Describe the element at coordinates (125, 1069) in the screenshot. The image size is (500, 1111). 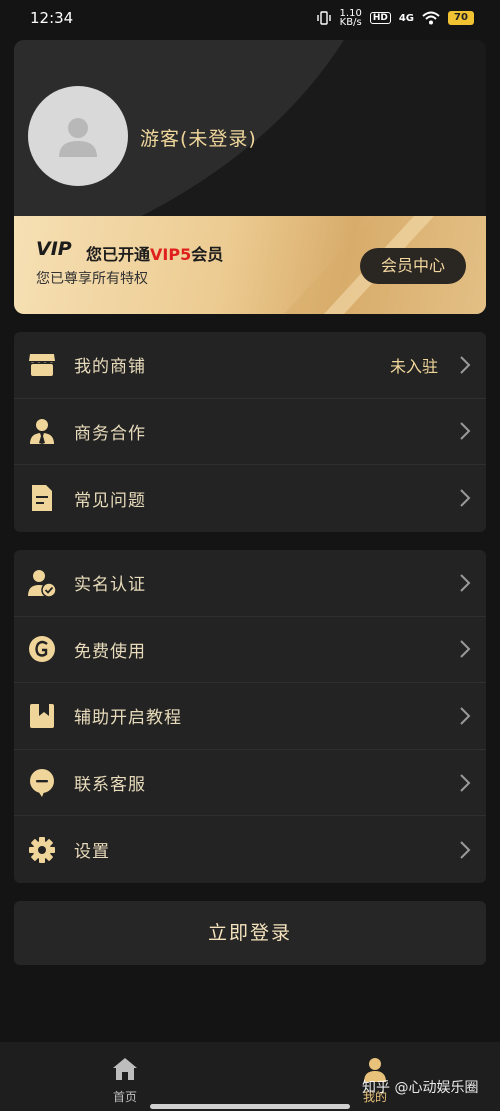
I see `home-icon` at that location.